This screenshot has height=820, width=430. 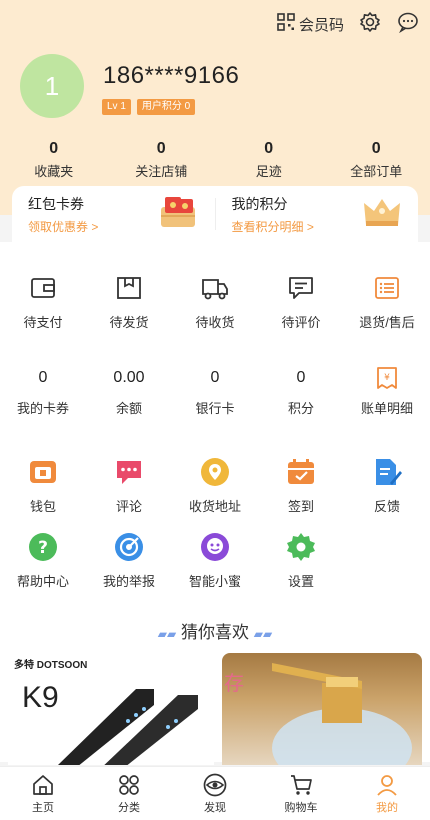 I want to click on assets-row: 0 我的卡券 0.00 余额 0 银行卡 0 积分 ¥ 账单明细, so click(x=215, y=391).